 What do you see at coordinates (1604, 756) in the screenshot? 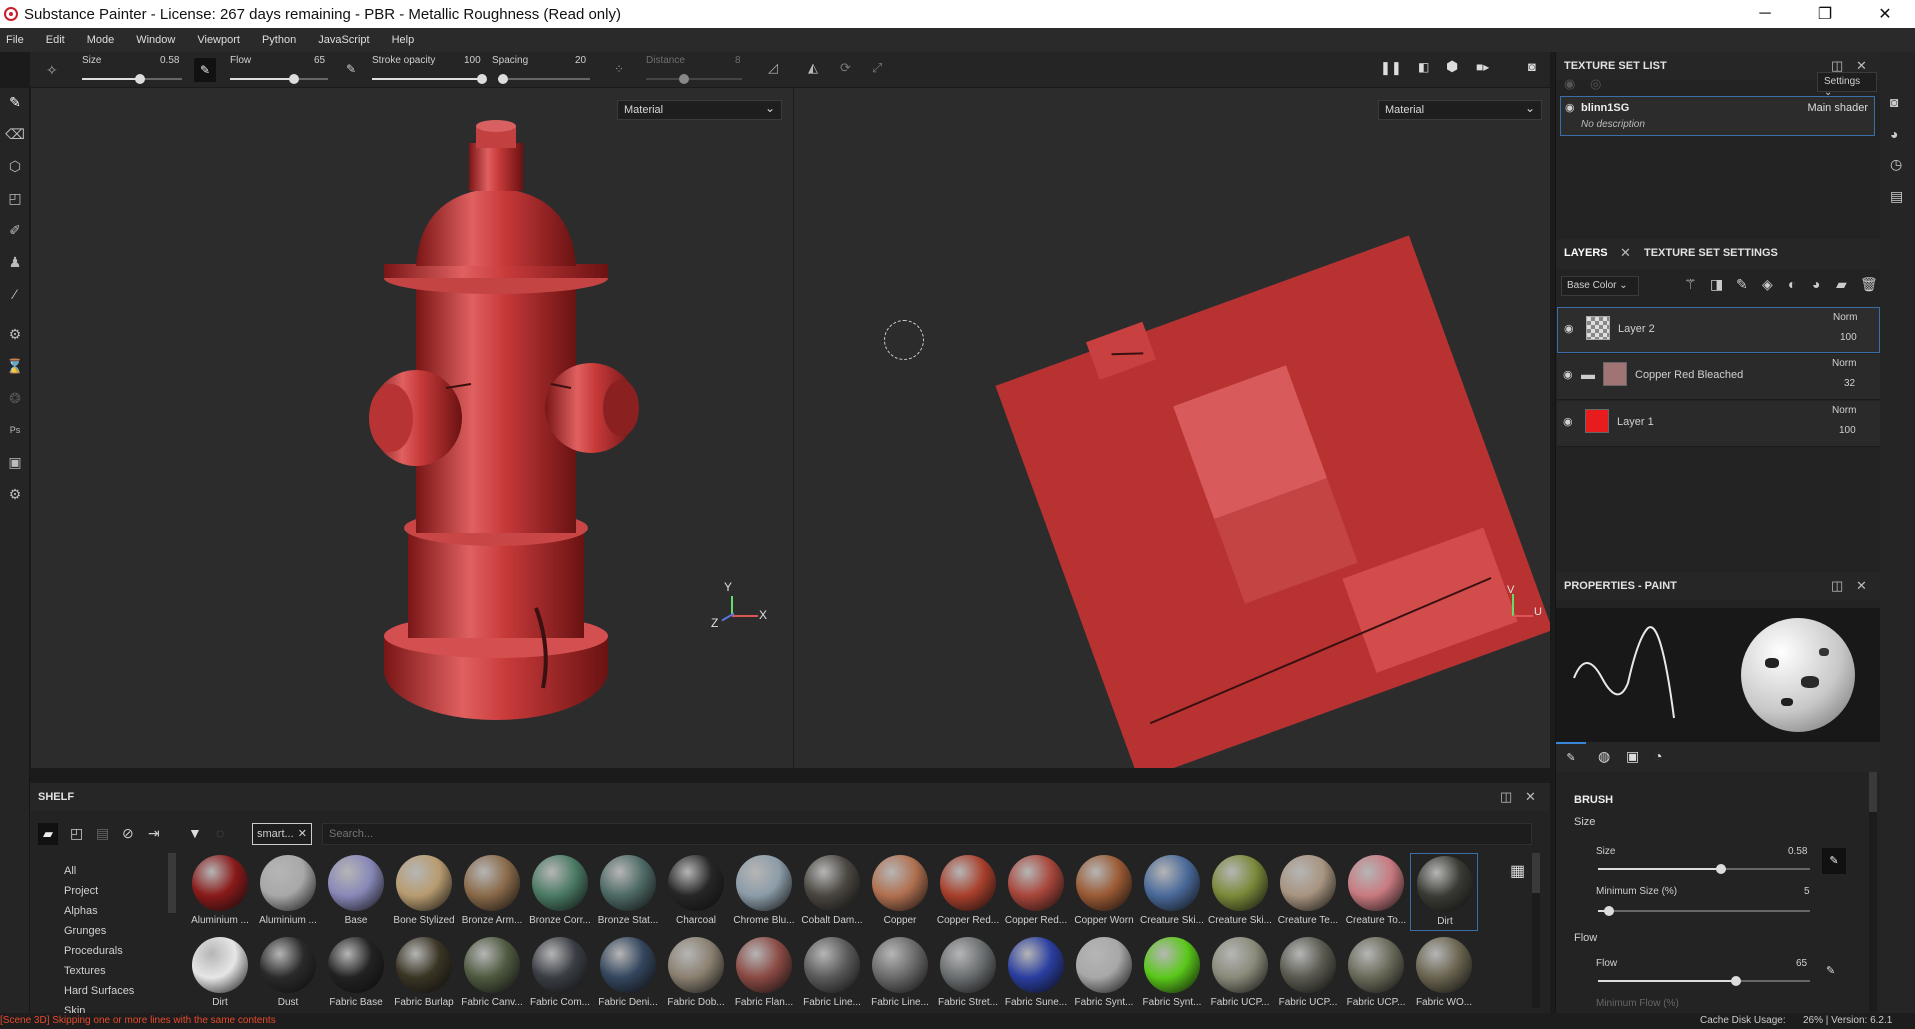
I see `alpha-tab-icon: ◍` at bounding box center [1604, 756].